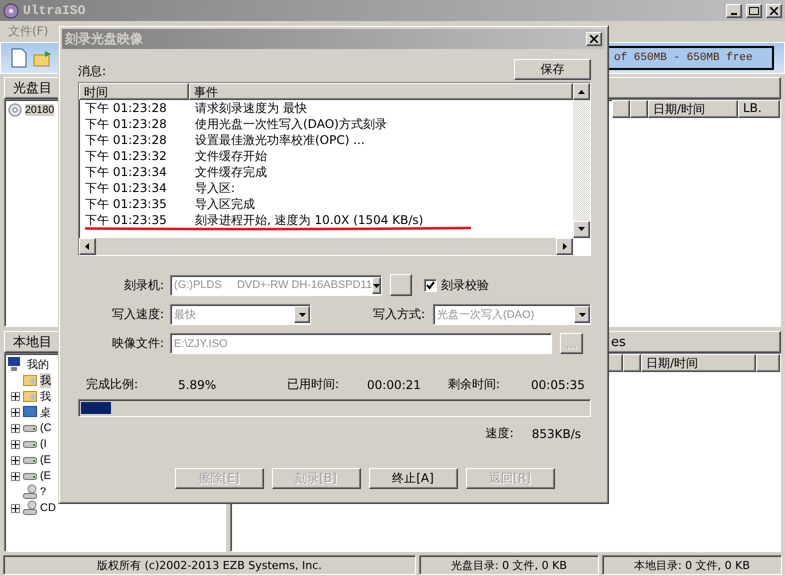 This screenshot has width=785, height=576. I want to click on window-title: UltraISO, so click(54, 10).